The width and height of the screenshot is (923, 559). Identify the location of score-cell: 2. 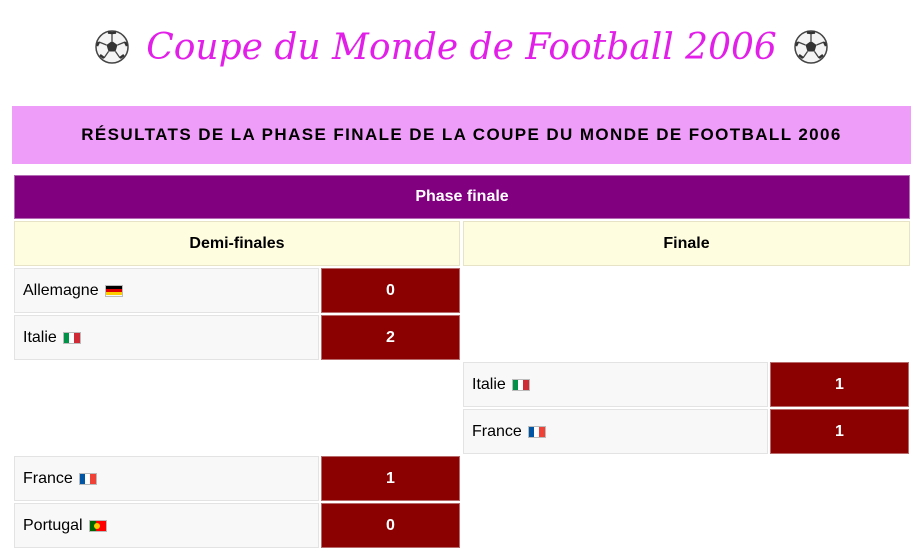
(390, 337).